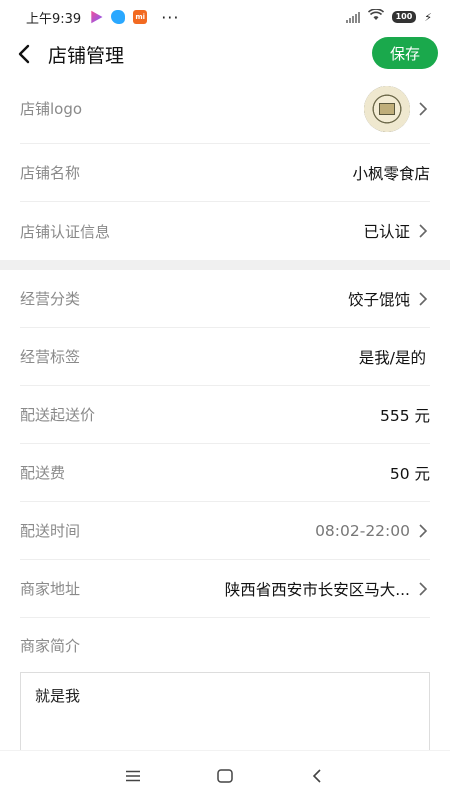 The width and height of the screenshot is (450, 800). What do you see at coordinates (225, 531) in the screenshot?
I see `row-delivery-time: 配送时间 08:02-22:00` at bounding box center [225, 531].